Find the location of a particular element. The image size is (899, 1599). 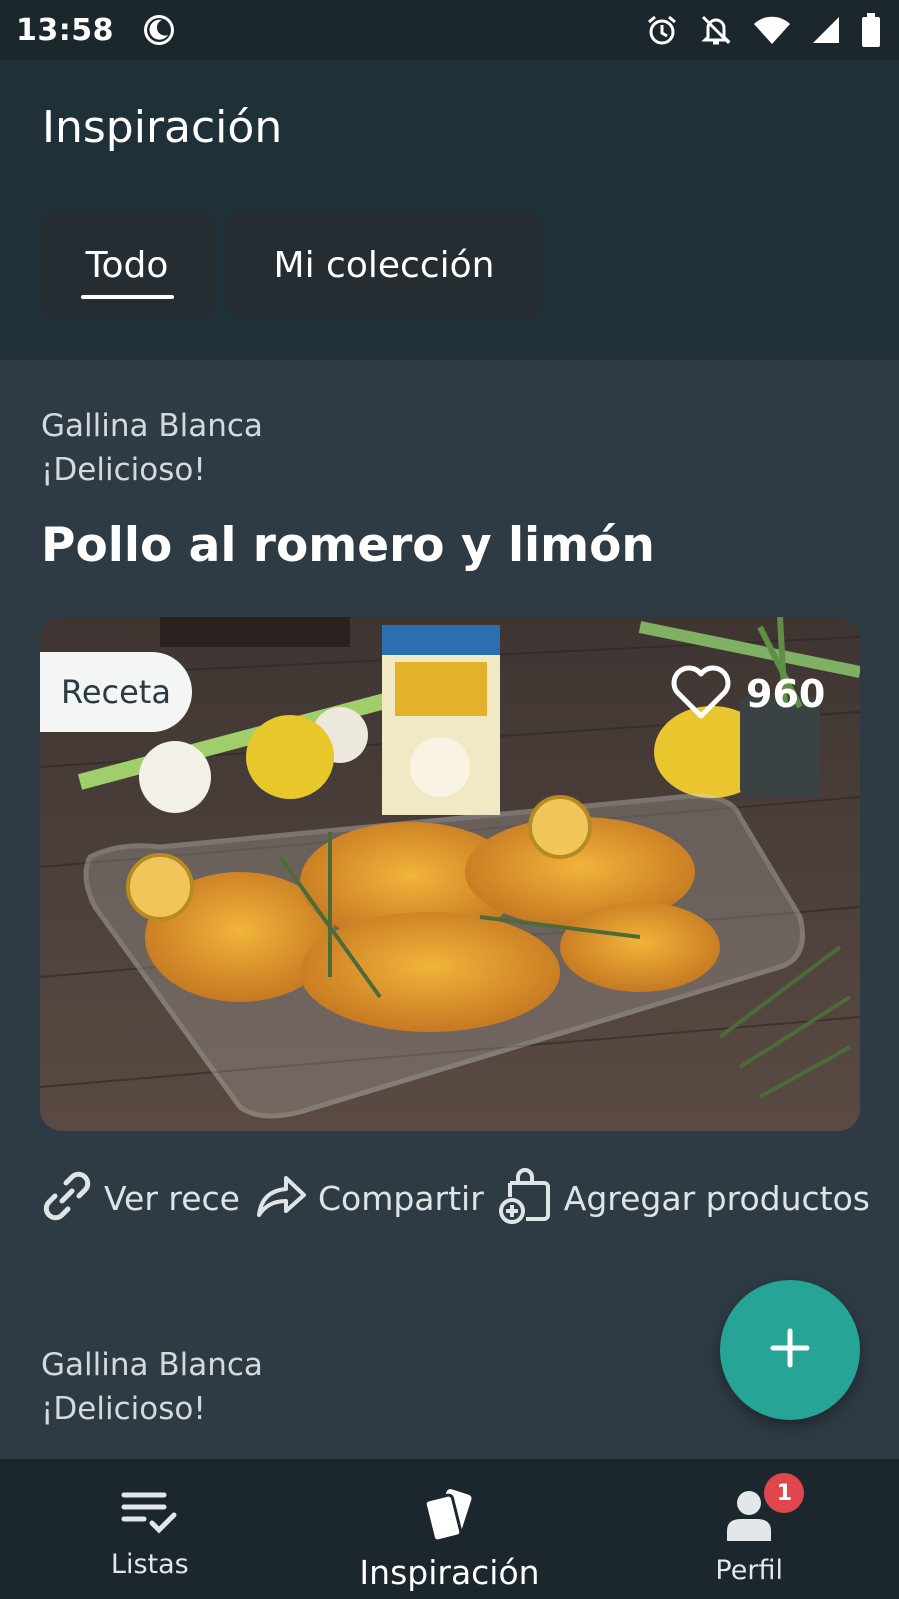

view-recipe-label: Ver rece is located at coordinates (172, 1198).